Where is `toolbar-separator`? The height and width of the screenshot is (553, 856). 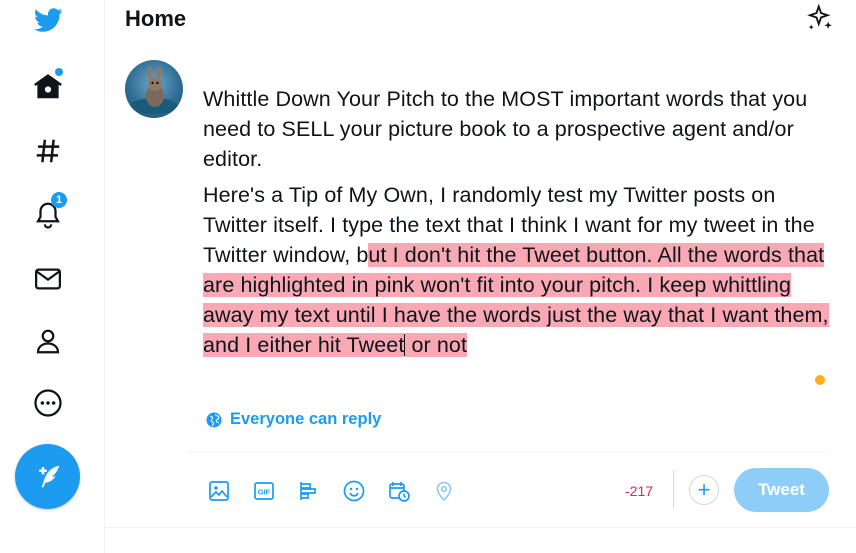
toolbar-separator is located at coordinates (673, 489).